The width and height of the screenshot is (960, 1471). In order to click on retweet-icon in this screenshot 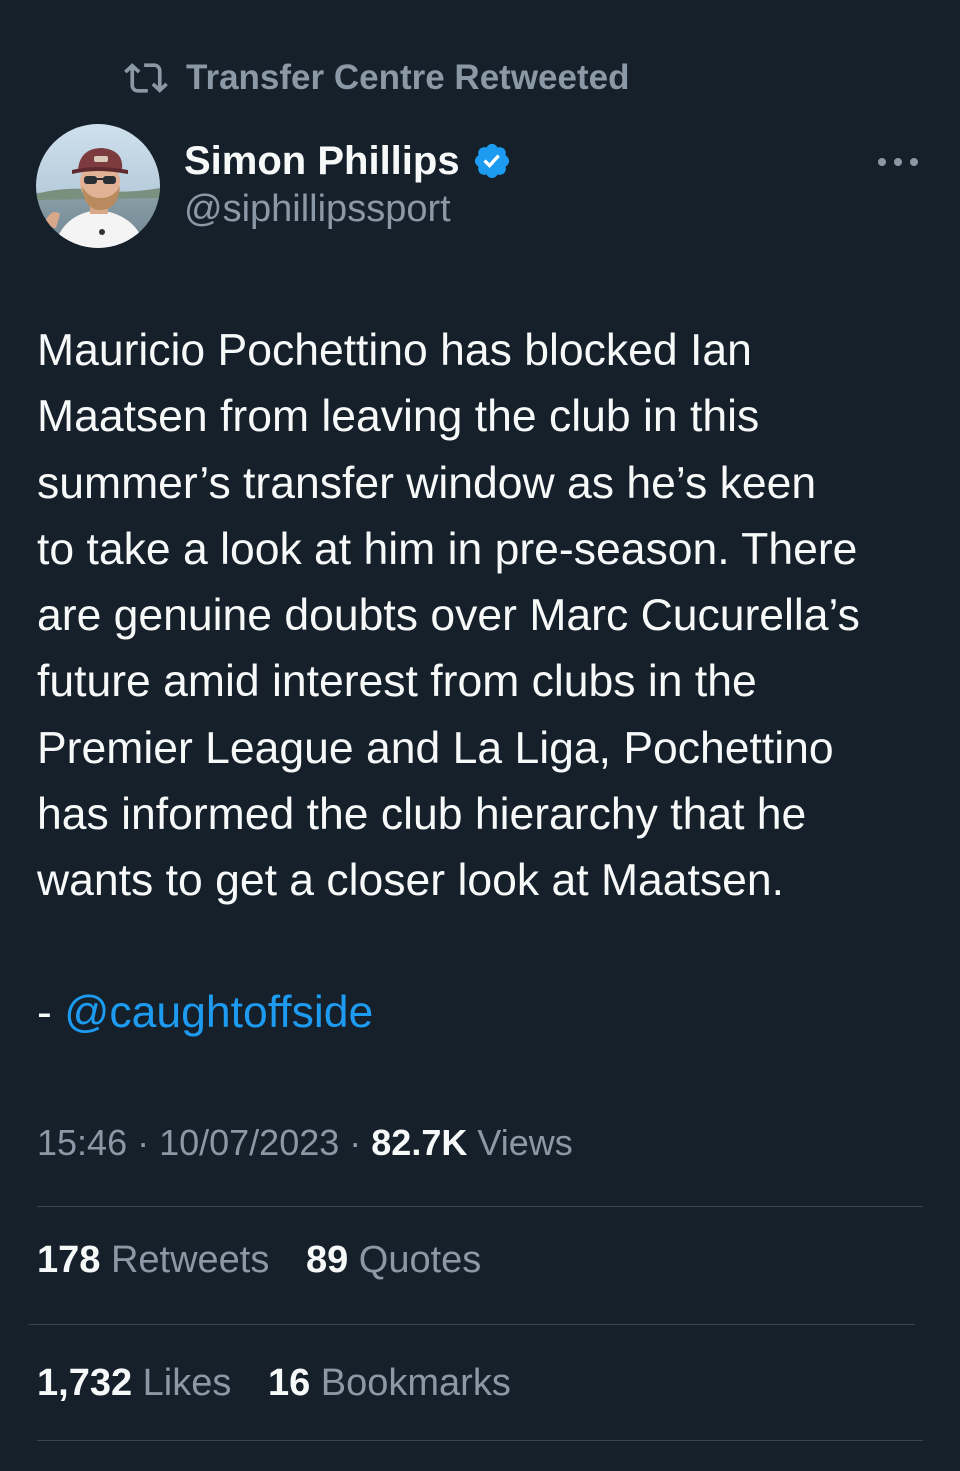, I will do `click(146, 78)`.